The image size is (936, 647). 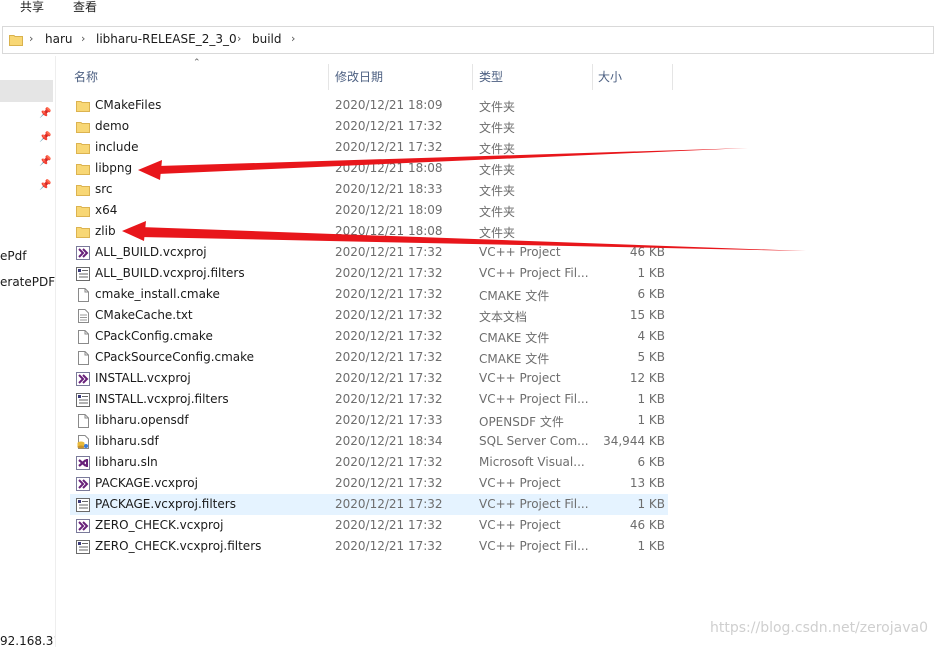 I want to click on file-date: 2020/12/21 17:33, so click(x=389, y=420).